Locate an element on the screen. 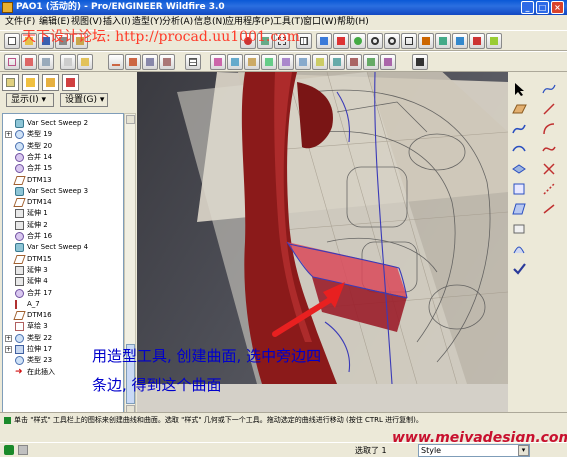  analysis-icon is located at coordinates (371, 62).